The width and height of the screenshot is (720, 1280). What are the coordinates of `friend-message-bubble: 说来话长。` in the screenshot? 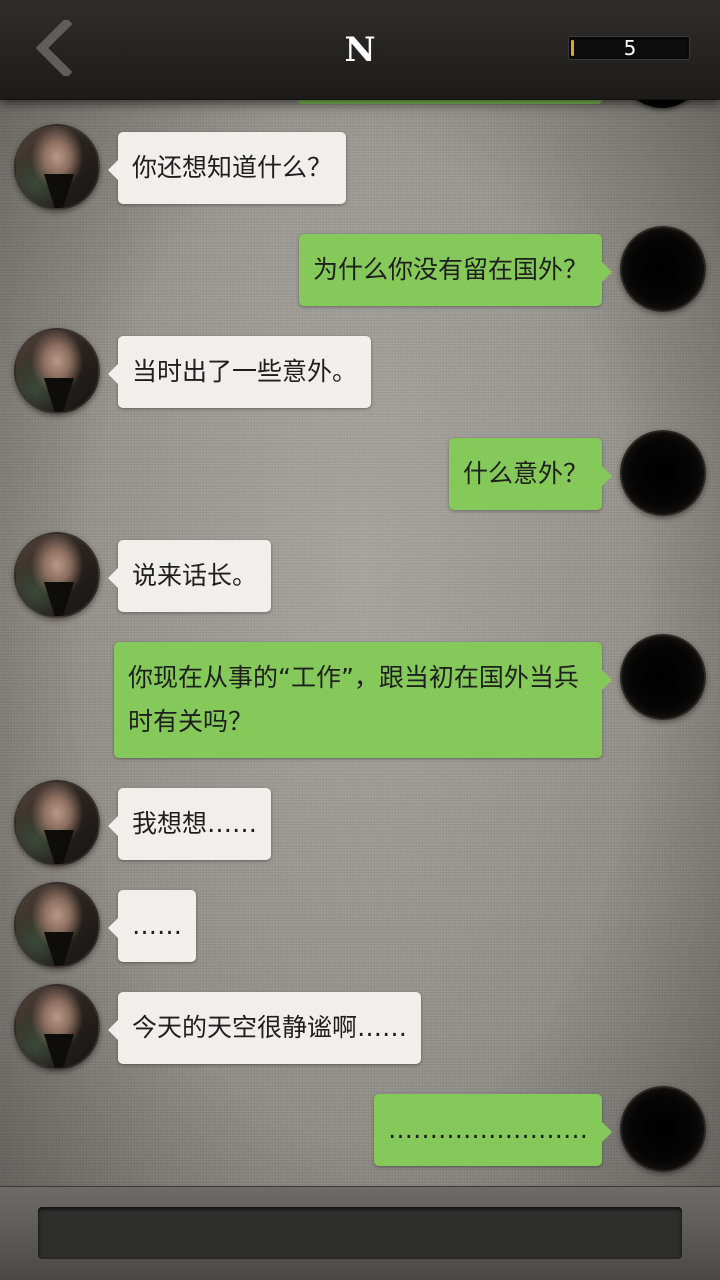 It's located at (189, 576).